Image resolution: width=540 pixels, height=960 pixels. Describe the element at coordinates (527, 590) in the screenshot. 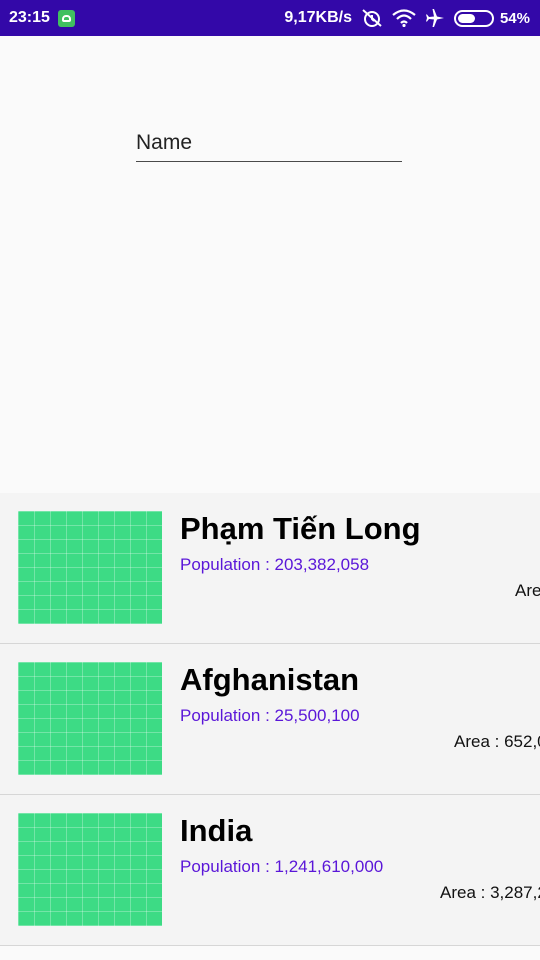

I see `country-area: Area :` at that location.